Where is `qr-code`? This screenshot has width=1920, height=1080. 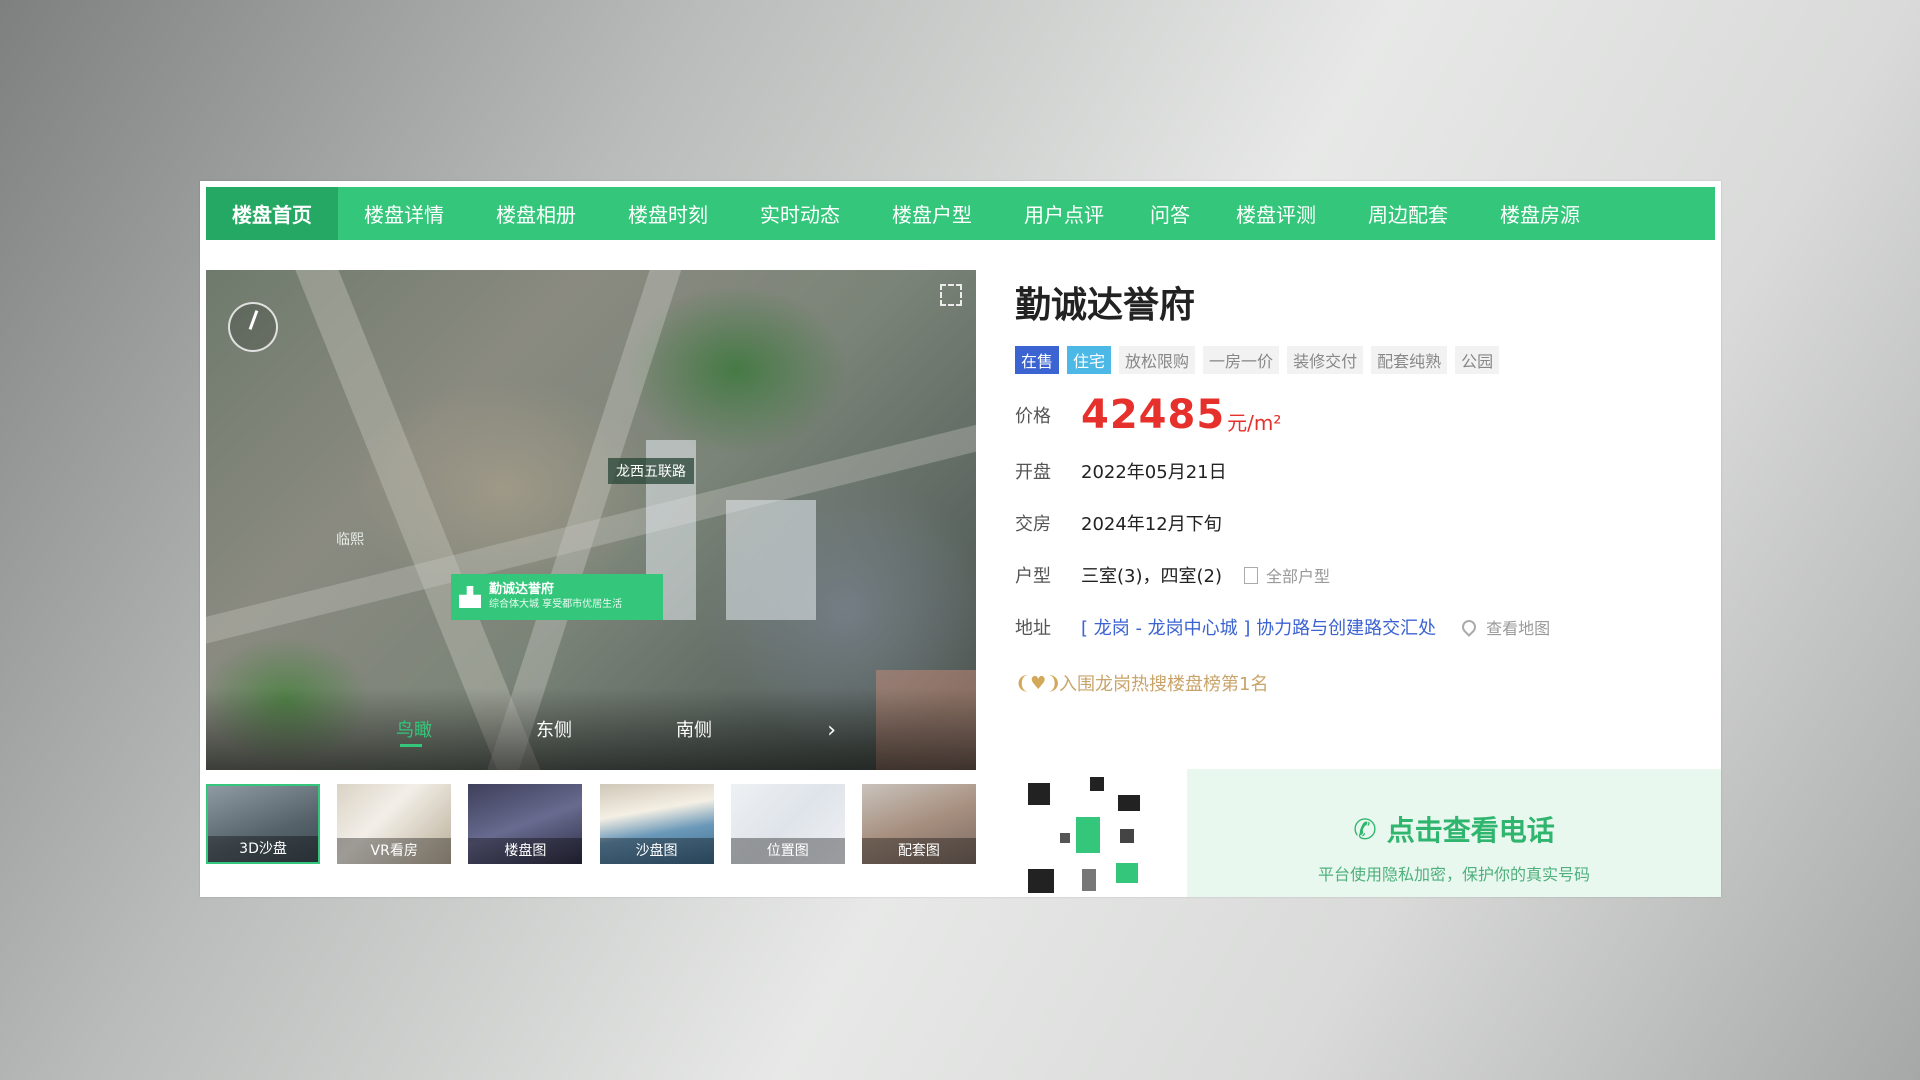 qr-code is located at coordinates (1085, 835).